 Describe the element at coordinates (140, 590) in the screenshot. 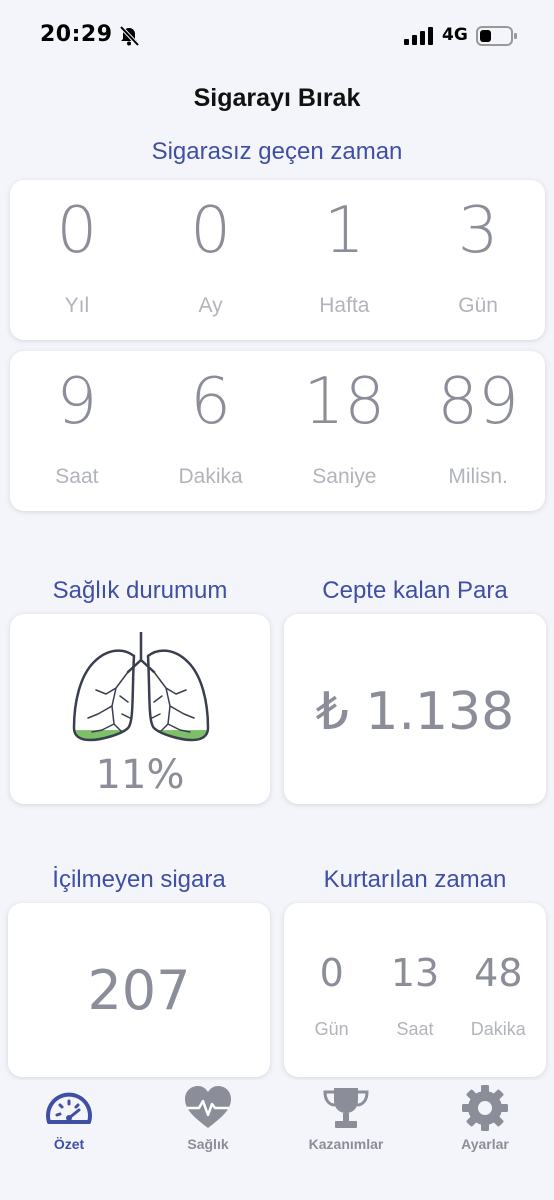

I see `health-title: Sağlık durumum` at that location.